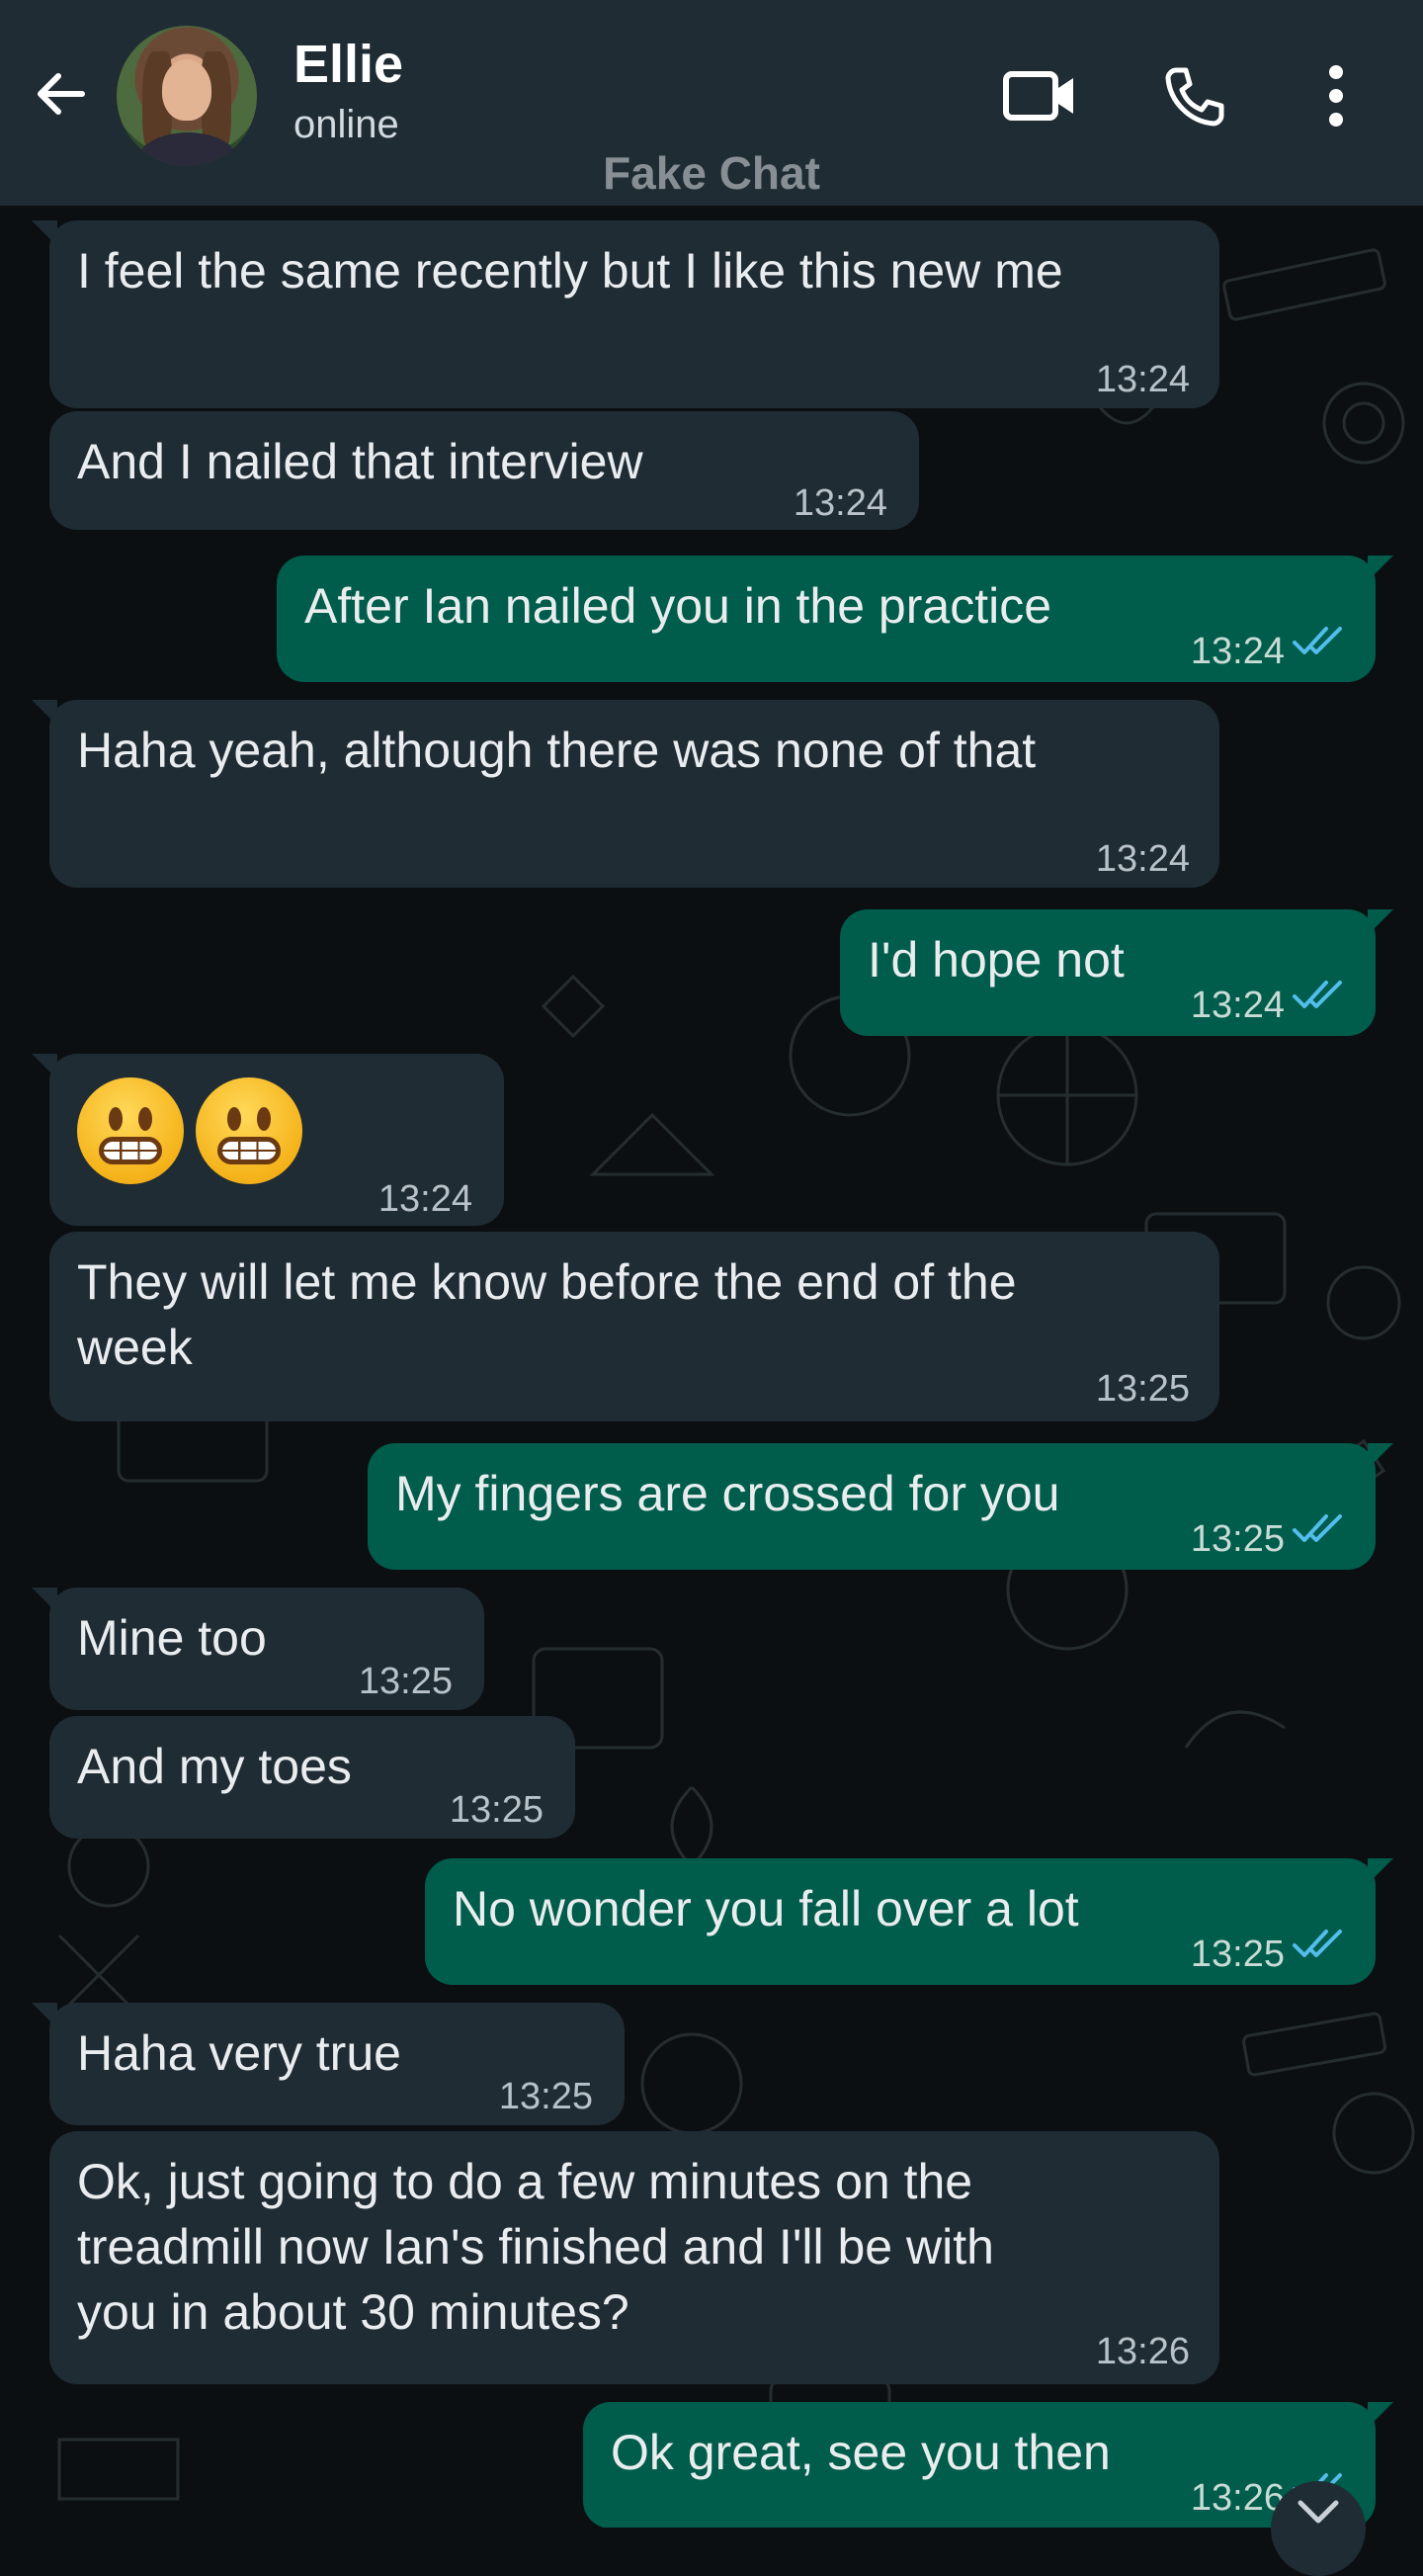 This screenshot has height=2576, width=1423. Describe the element at coordinates (766, 1908) in the screenshot. I see `message-text: No wonder you fall over a lot` at that location.